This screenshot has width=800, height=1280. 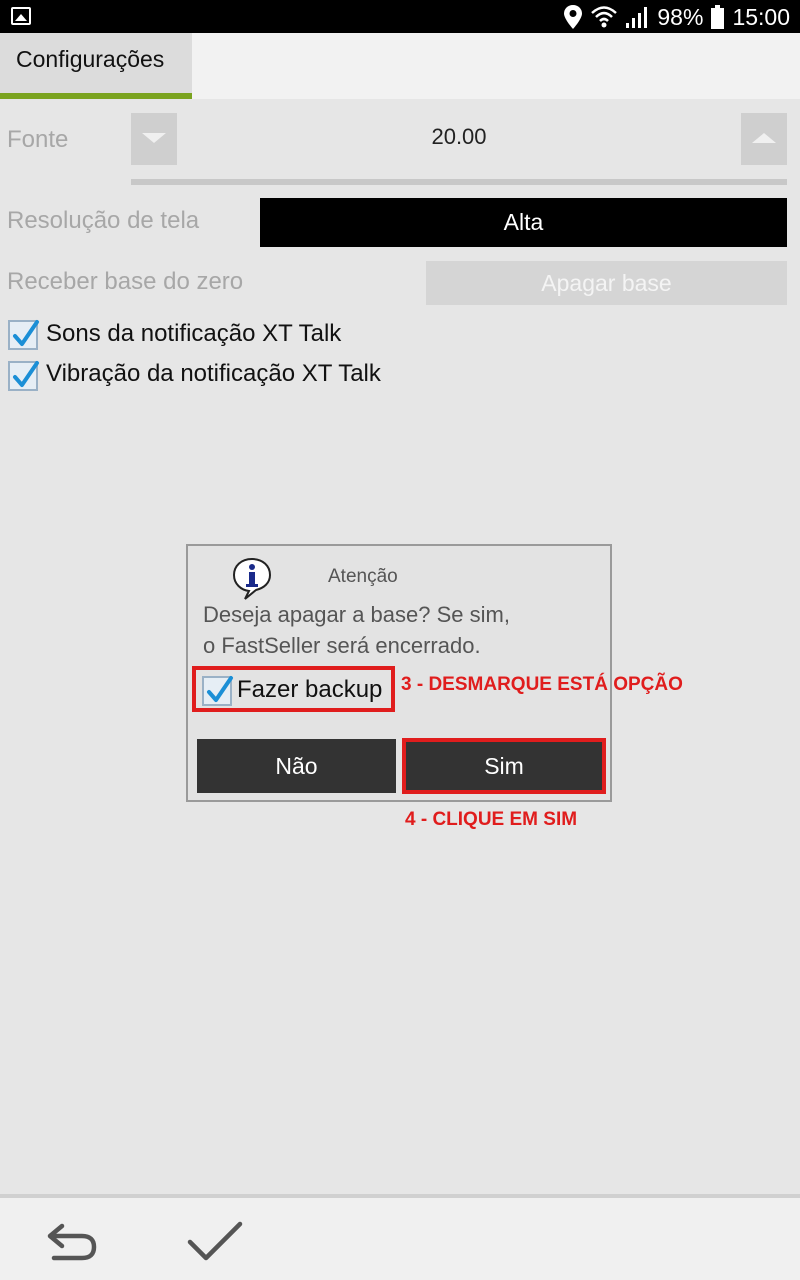 I want to click on dialog-message-line1: Deseja apagar a base? Se sim,, so click(x=356, y=614).